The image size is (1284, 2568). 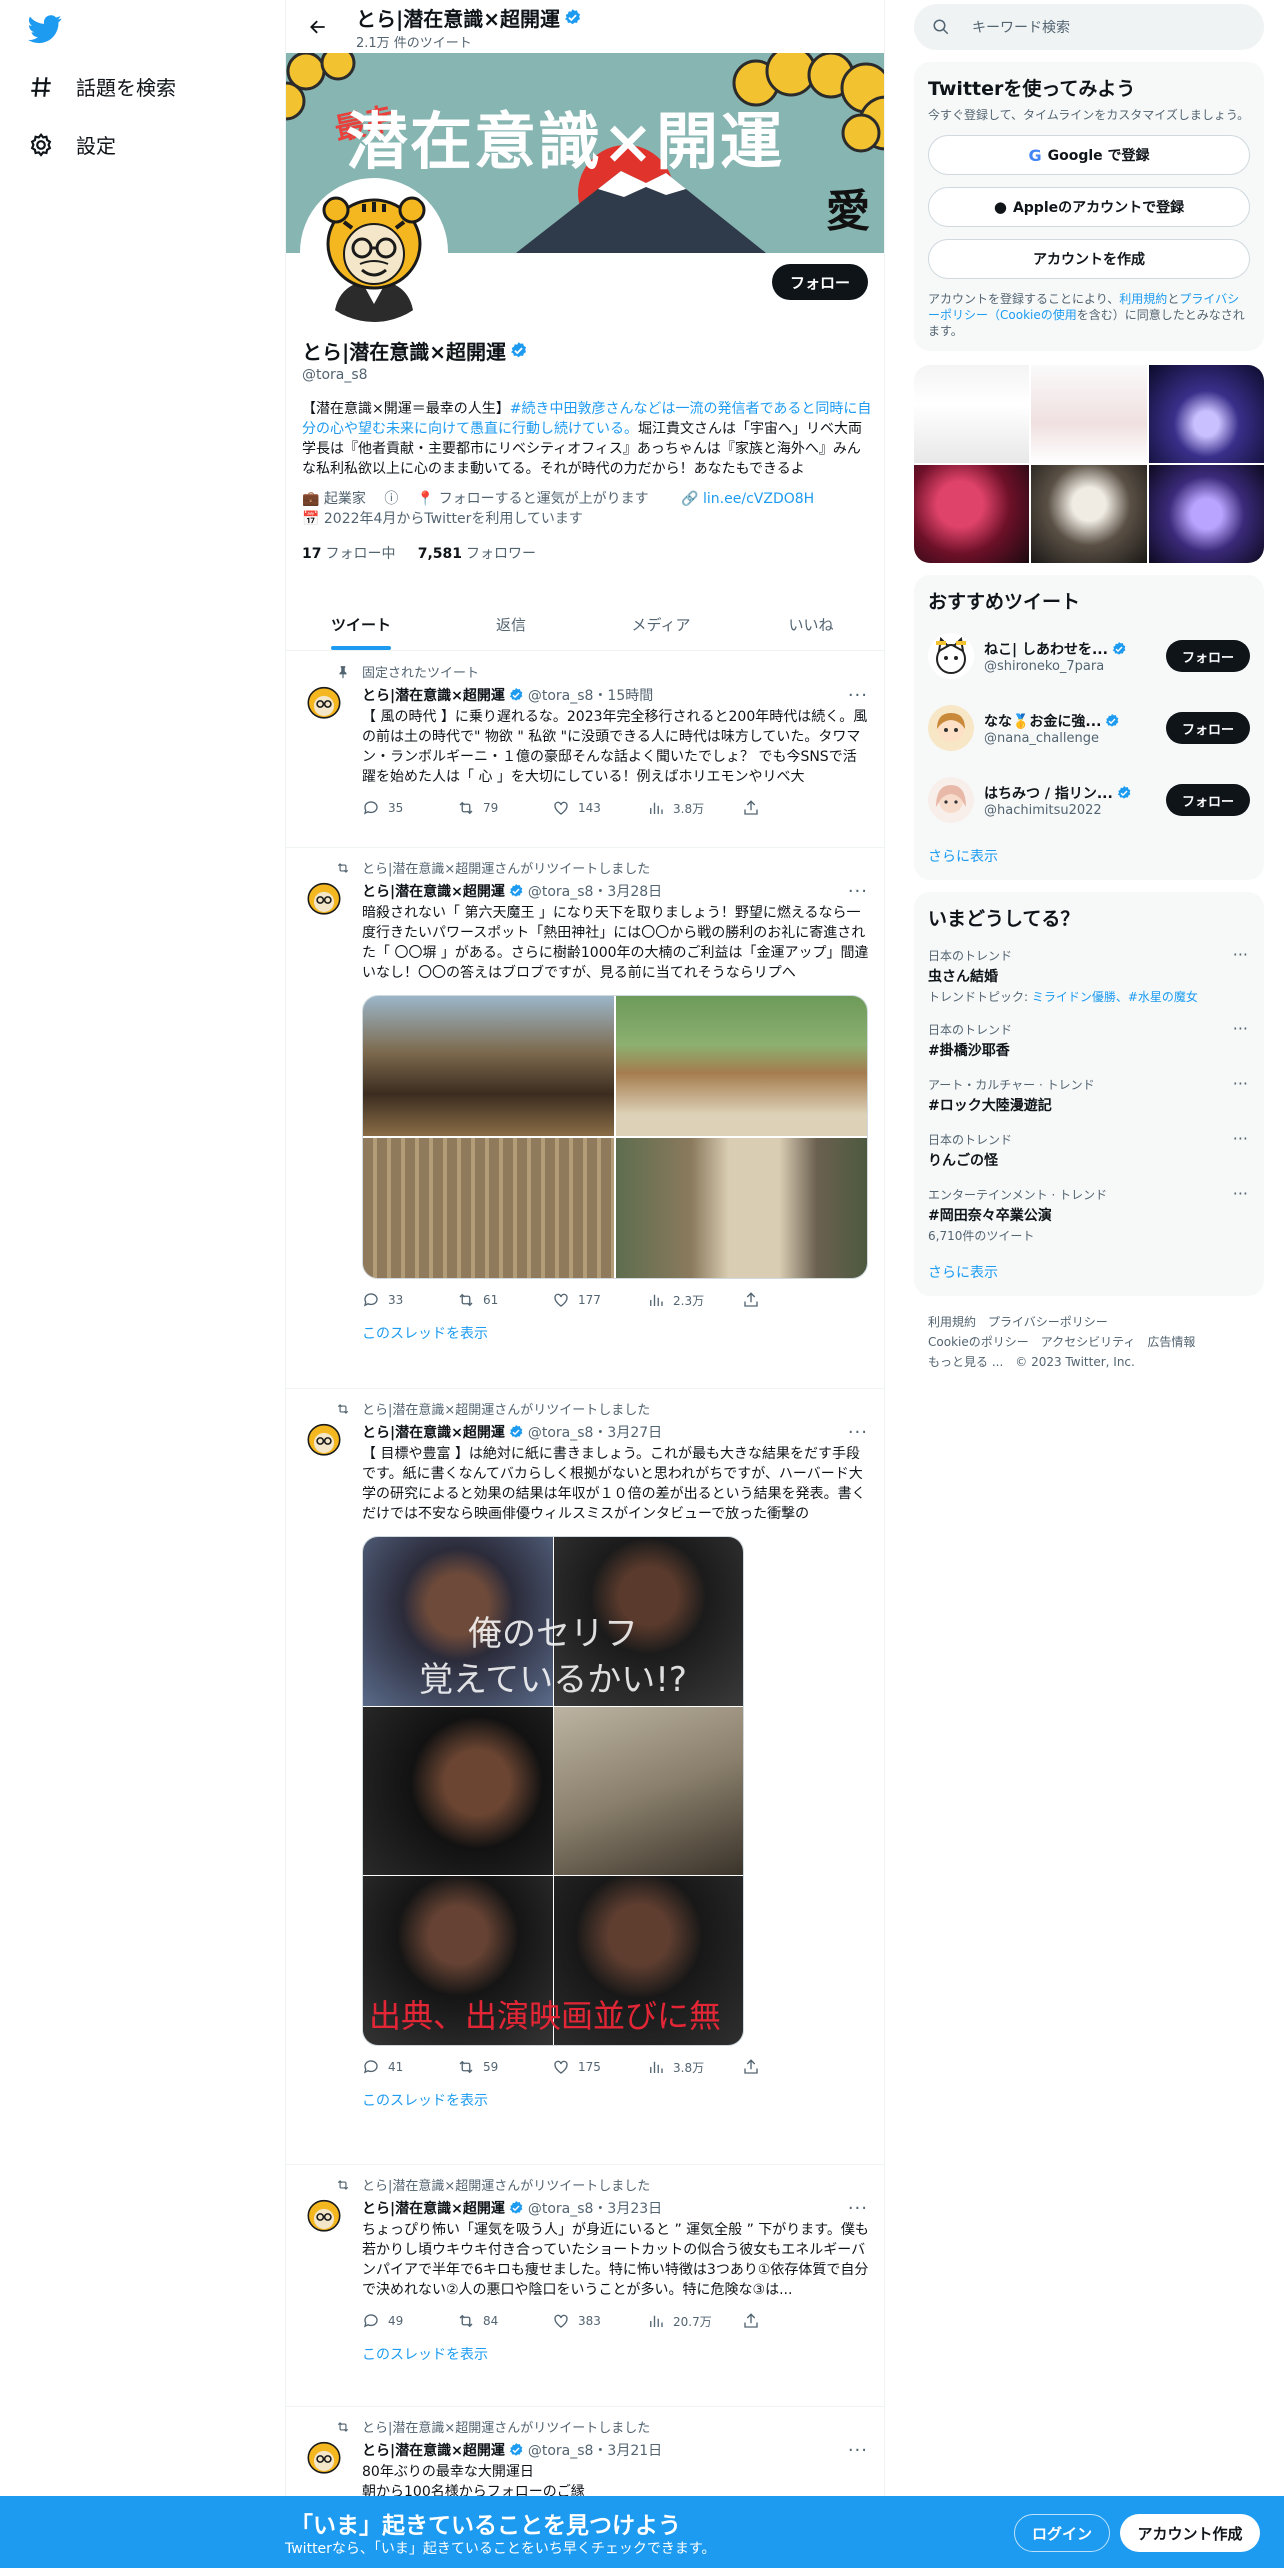 I want to click on avatar, so click(x=951, y=656).